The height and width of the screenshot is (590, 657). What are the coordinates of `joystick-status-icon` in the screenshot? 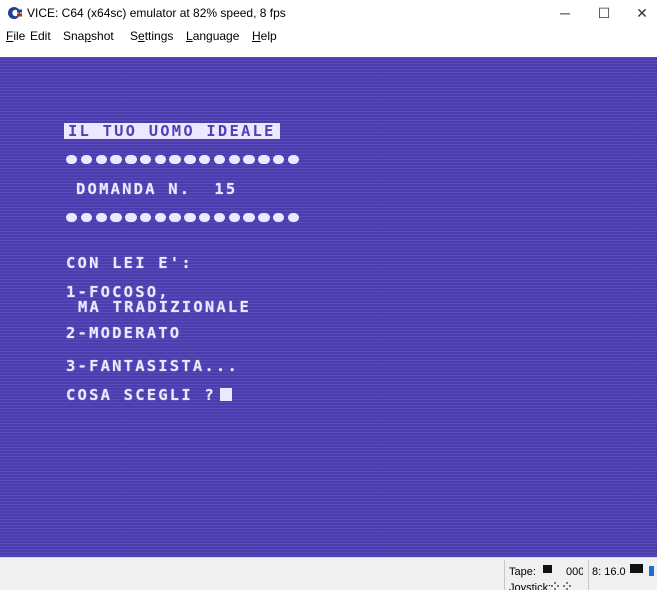 It's located at (563, 586).